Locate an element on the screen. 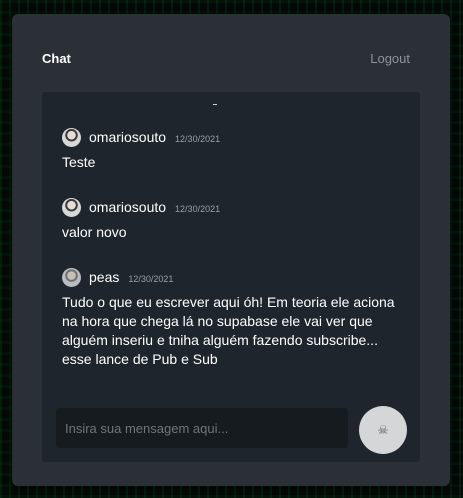  list-item: omariosouto 12/30/2021 Teste is located at coordinates (231, 161).